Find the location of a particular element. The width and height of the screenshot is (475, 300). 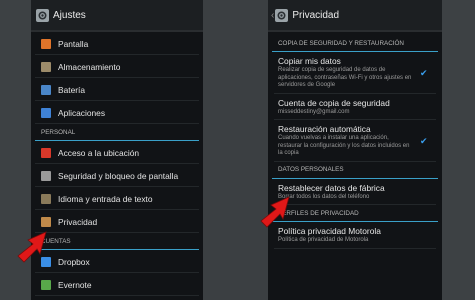

language-icon is located at coordinates (46, 198).